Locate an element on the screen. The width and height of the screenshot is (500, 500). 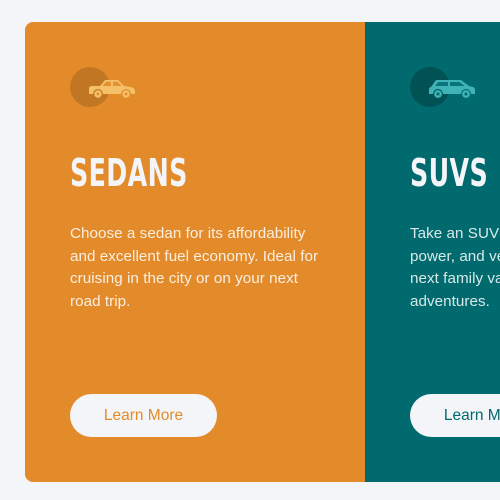
sedan-car-icon is located at coordinates (112, 89).